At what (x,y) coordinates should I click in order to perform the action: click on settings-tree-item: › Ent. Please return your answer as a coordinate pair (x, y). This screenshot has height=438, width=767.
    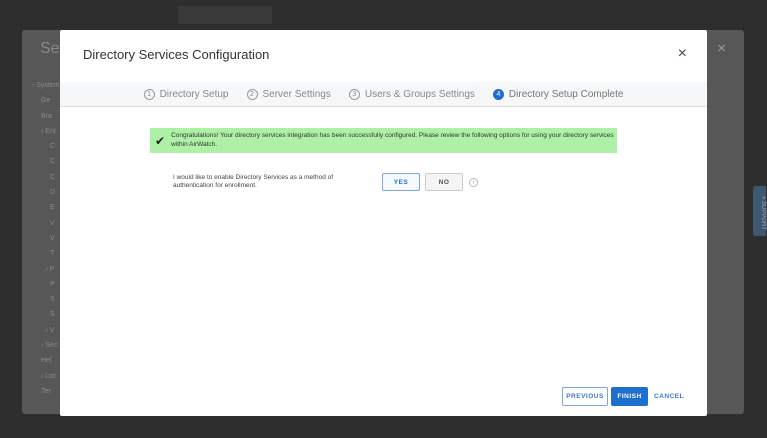
    Looking at the image, I should click on (46, 131).